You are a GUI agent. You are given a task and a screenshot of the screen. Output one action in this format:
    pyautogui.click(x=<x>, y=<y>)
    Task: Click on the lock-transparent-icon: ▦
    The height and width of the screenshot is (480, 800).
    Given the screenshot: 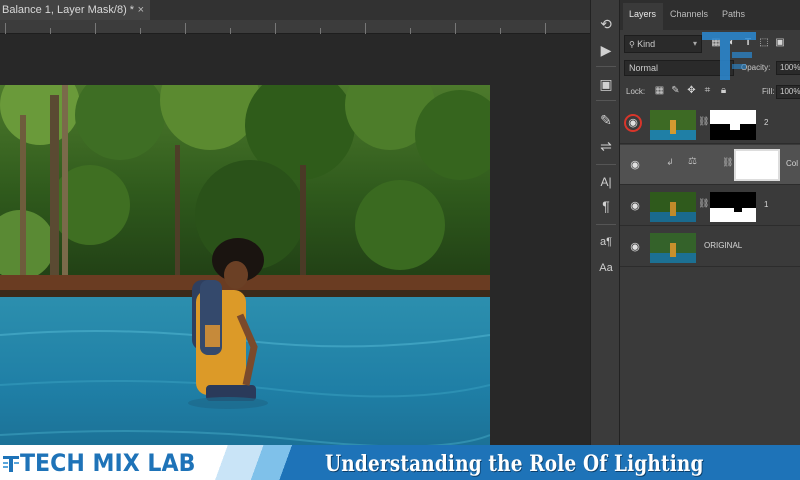 What is the action you would take?
    pyautogui.click(x=659, y=91)
    